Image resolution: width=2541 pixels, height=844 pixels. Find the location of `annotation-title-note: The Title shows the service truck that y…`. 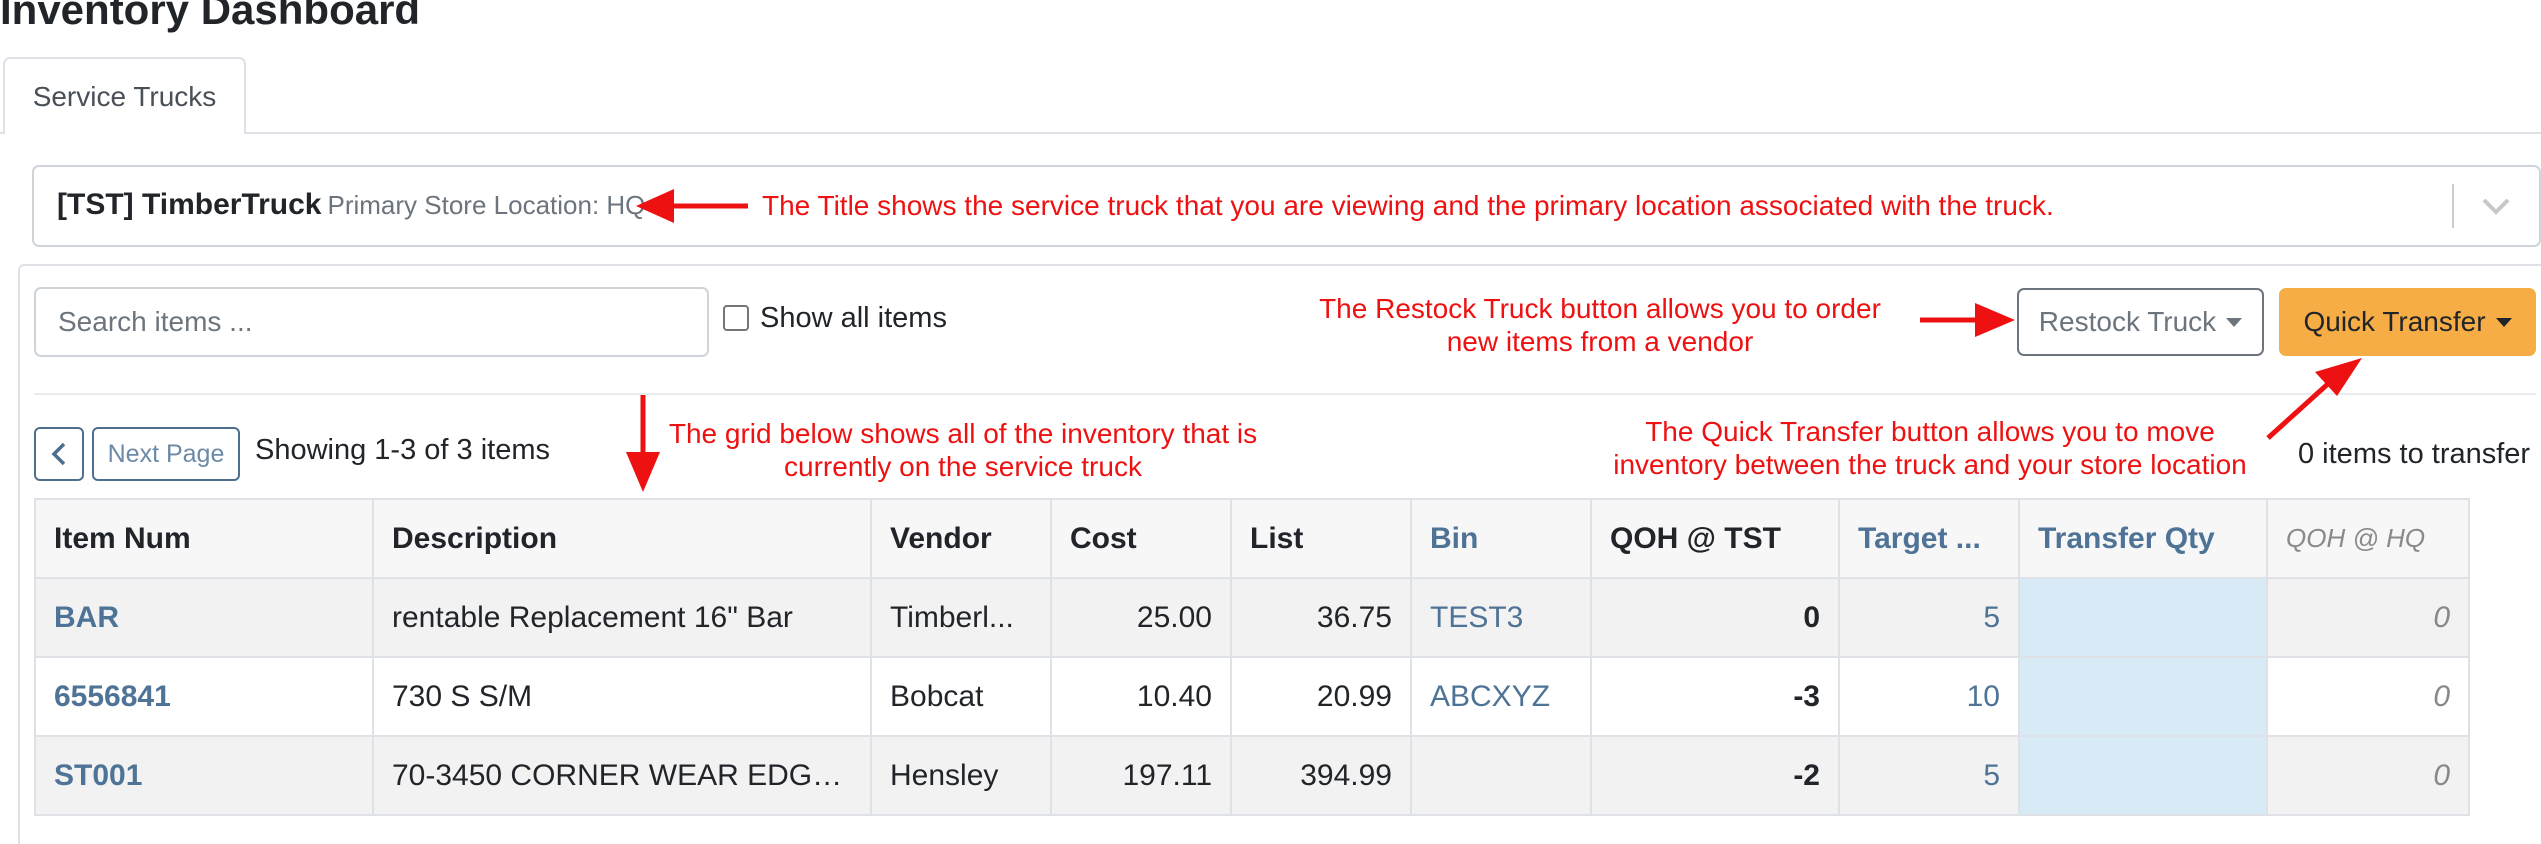

annotation-title-note: The Title shows the service truck that y… is located at coordinates (1408, 205).